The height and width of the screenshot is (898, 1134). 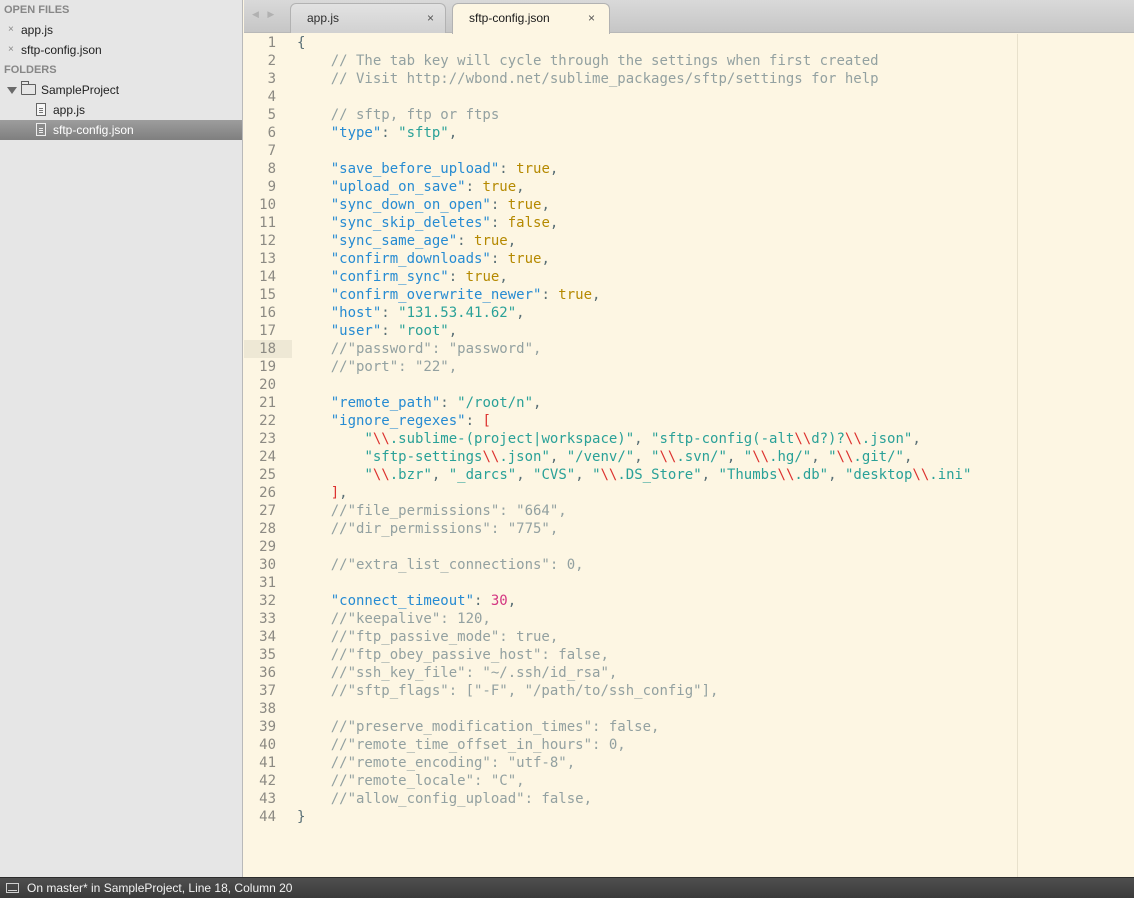 What do you see at coordinates (790, 457) in the screenshot?
I see `code-token-str: .hg/"` at bounding box center [790, 457].